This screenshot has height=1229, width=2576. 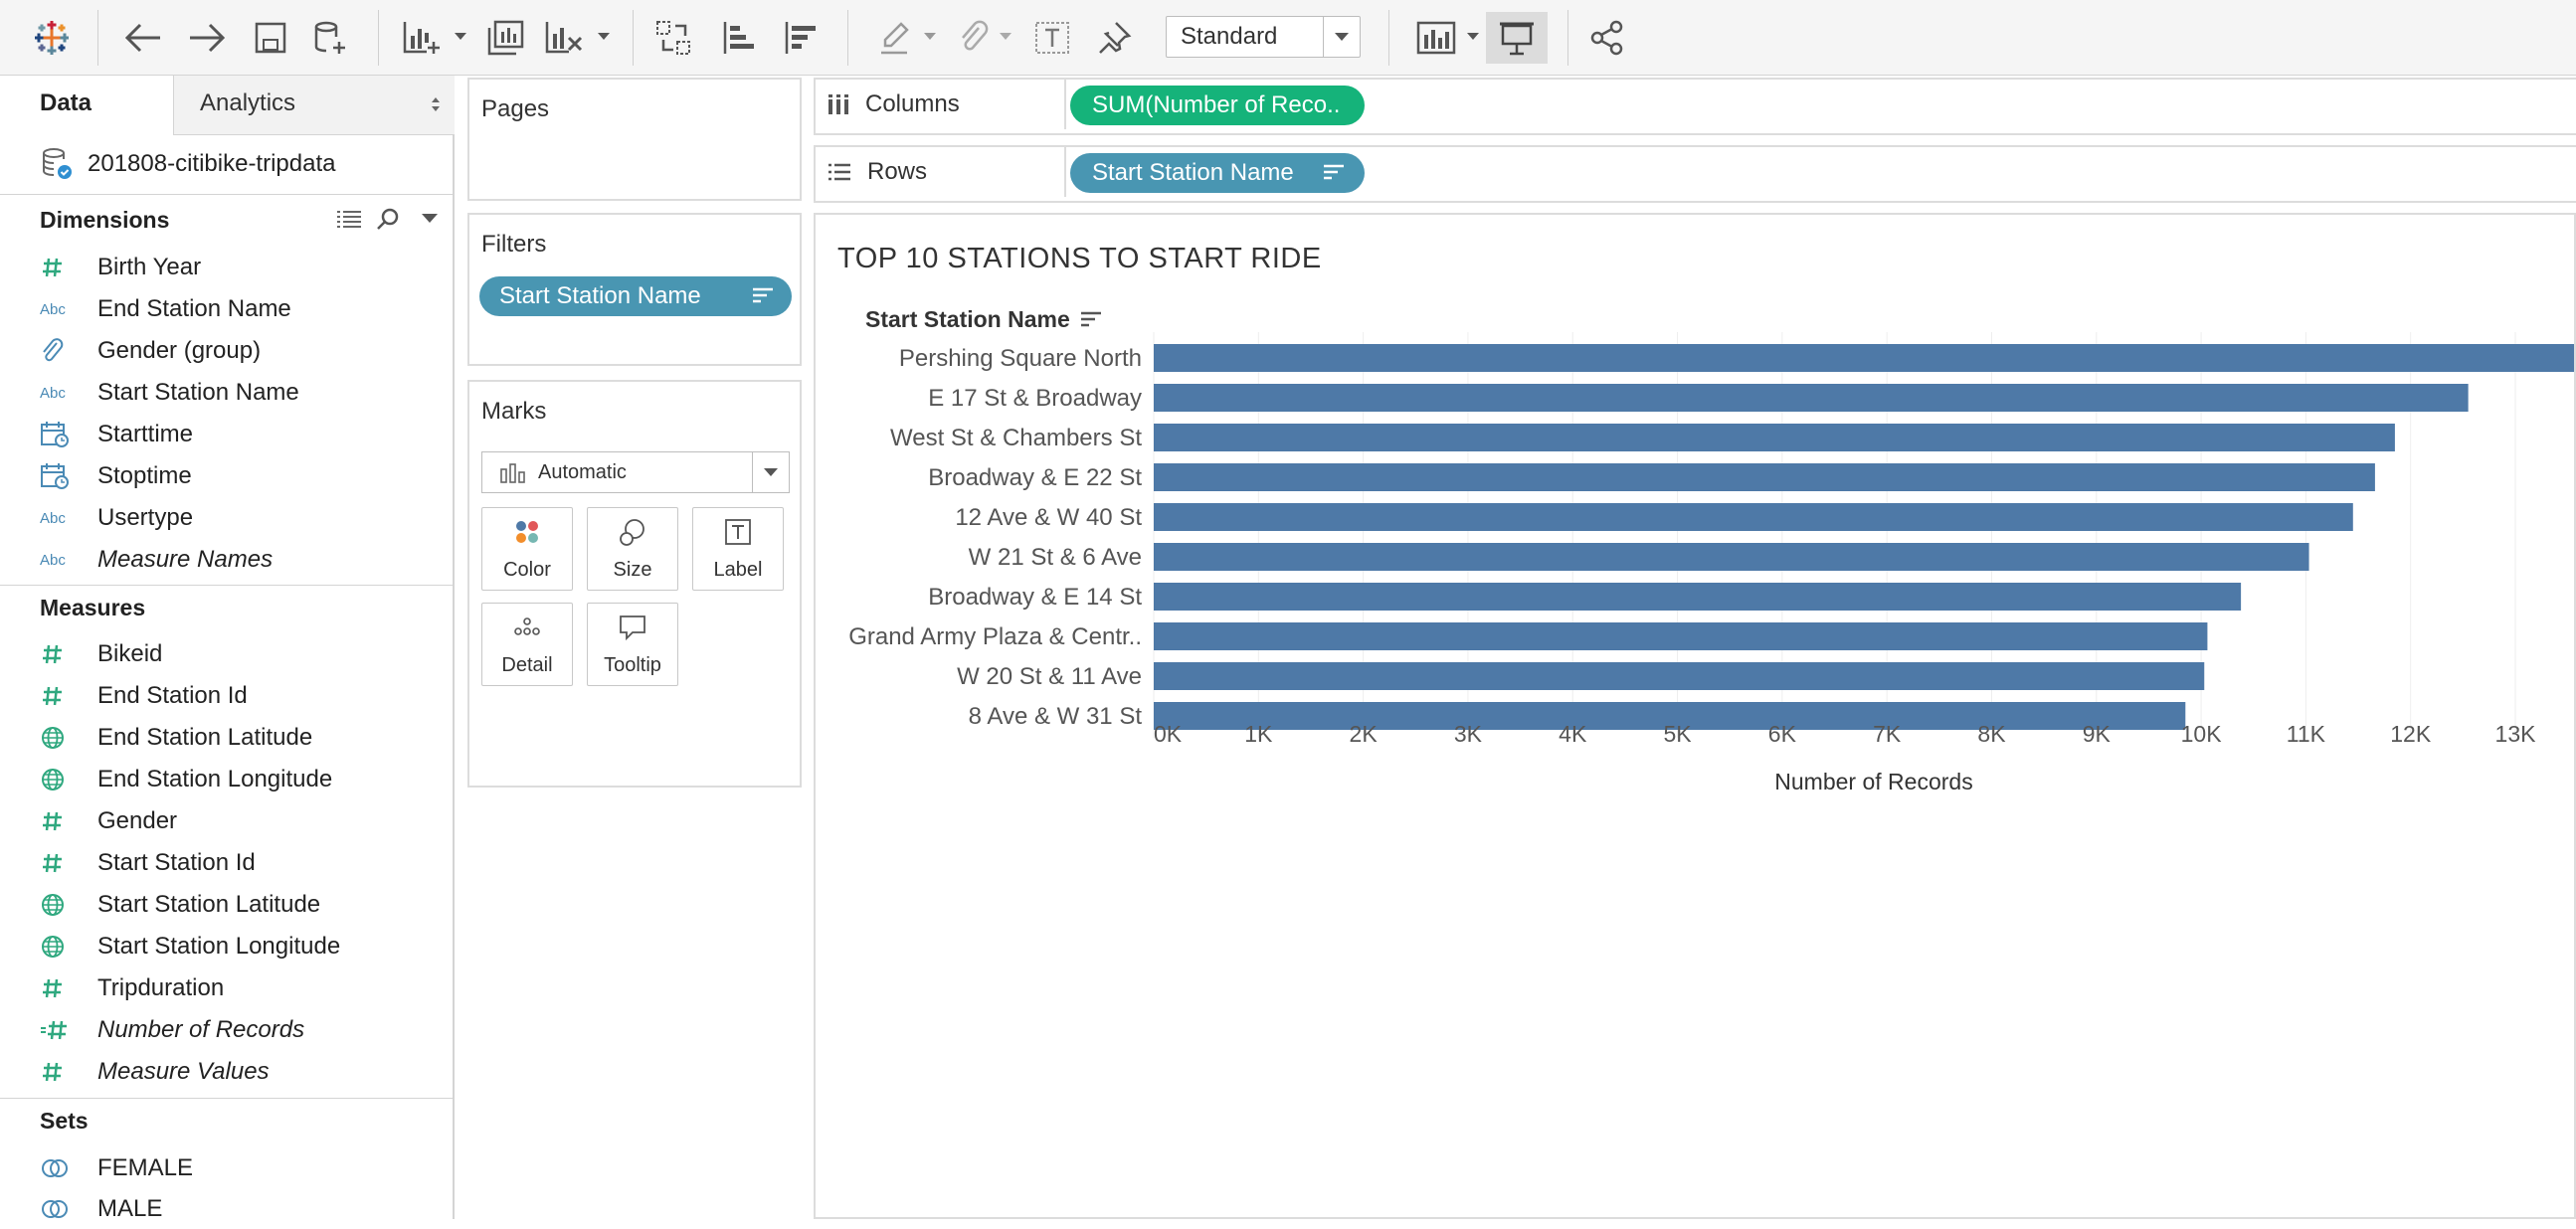 What do you see at coordinates (635, 472) in the screenshot?
I see `mark-type-select: Automatic` at bounding box center [635, 472].